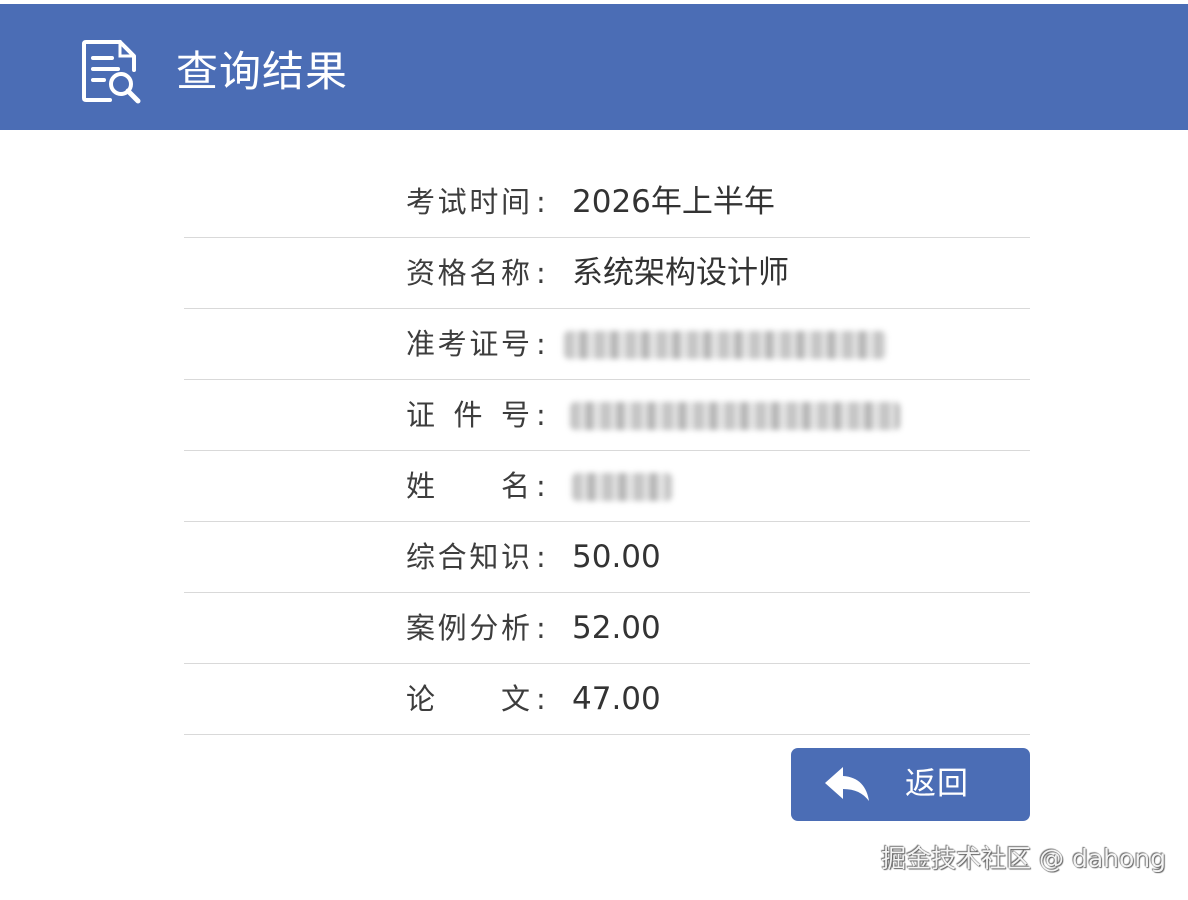 This screenshot has height=900, width=1188. I want to click on result-row-general-knowledge: 综合知识 : 50.00, so click(607, 557).